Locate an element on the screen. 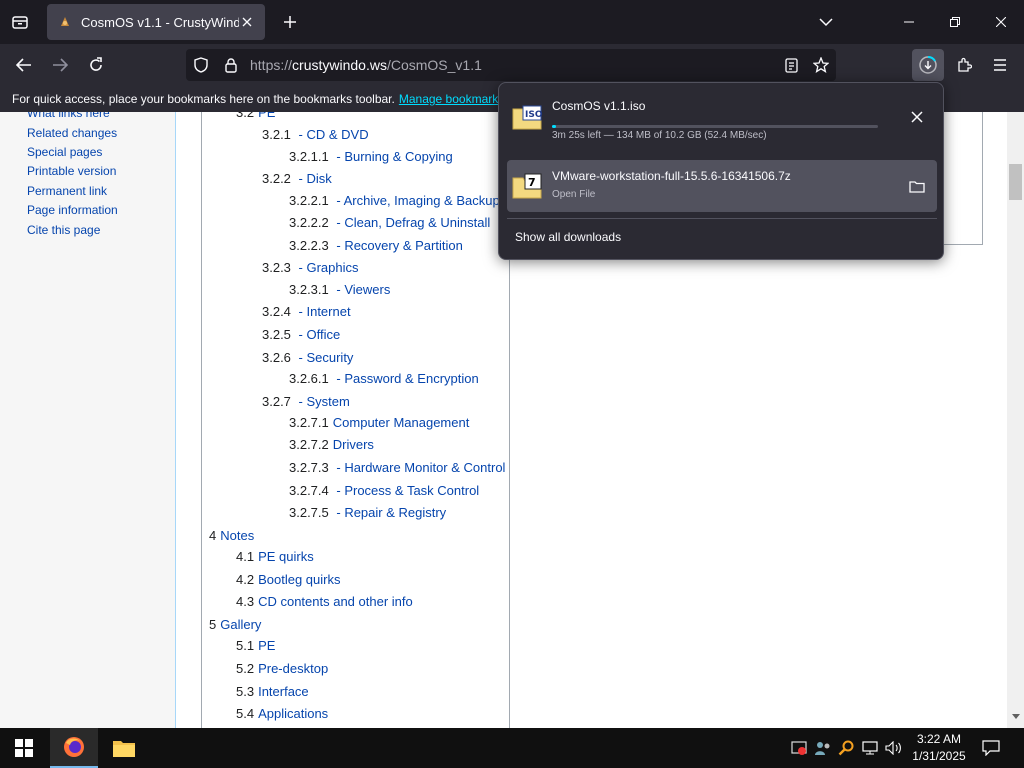  download-progress-fill is located at coordinates (554, 126).